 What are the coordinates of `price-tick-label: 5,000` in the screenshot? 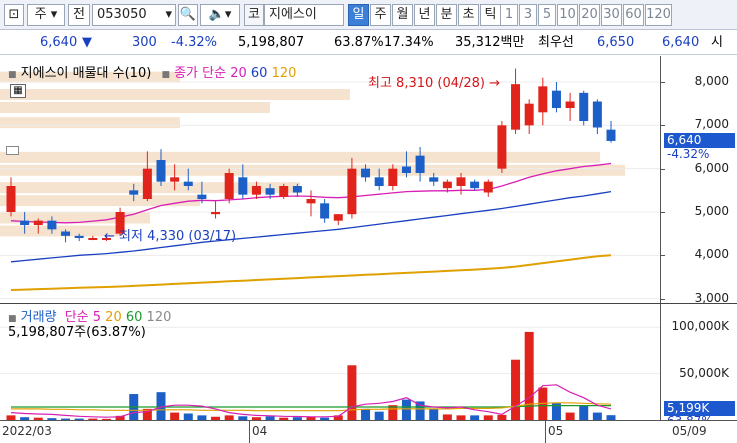 It's located at (711, 211).